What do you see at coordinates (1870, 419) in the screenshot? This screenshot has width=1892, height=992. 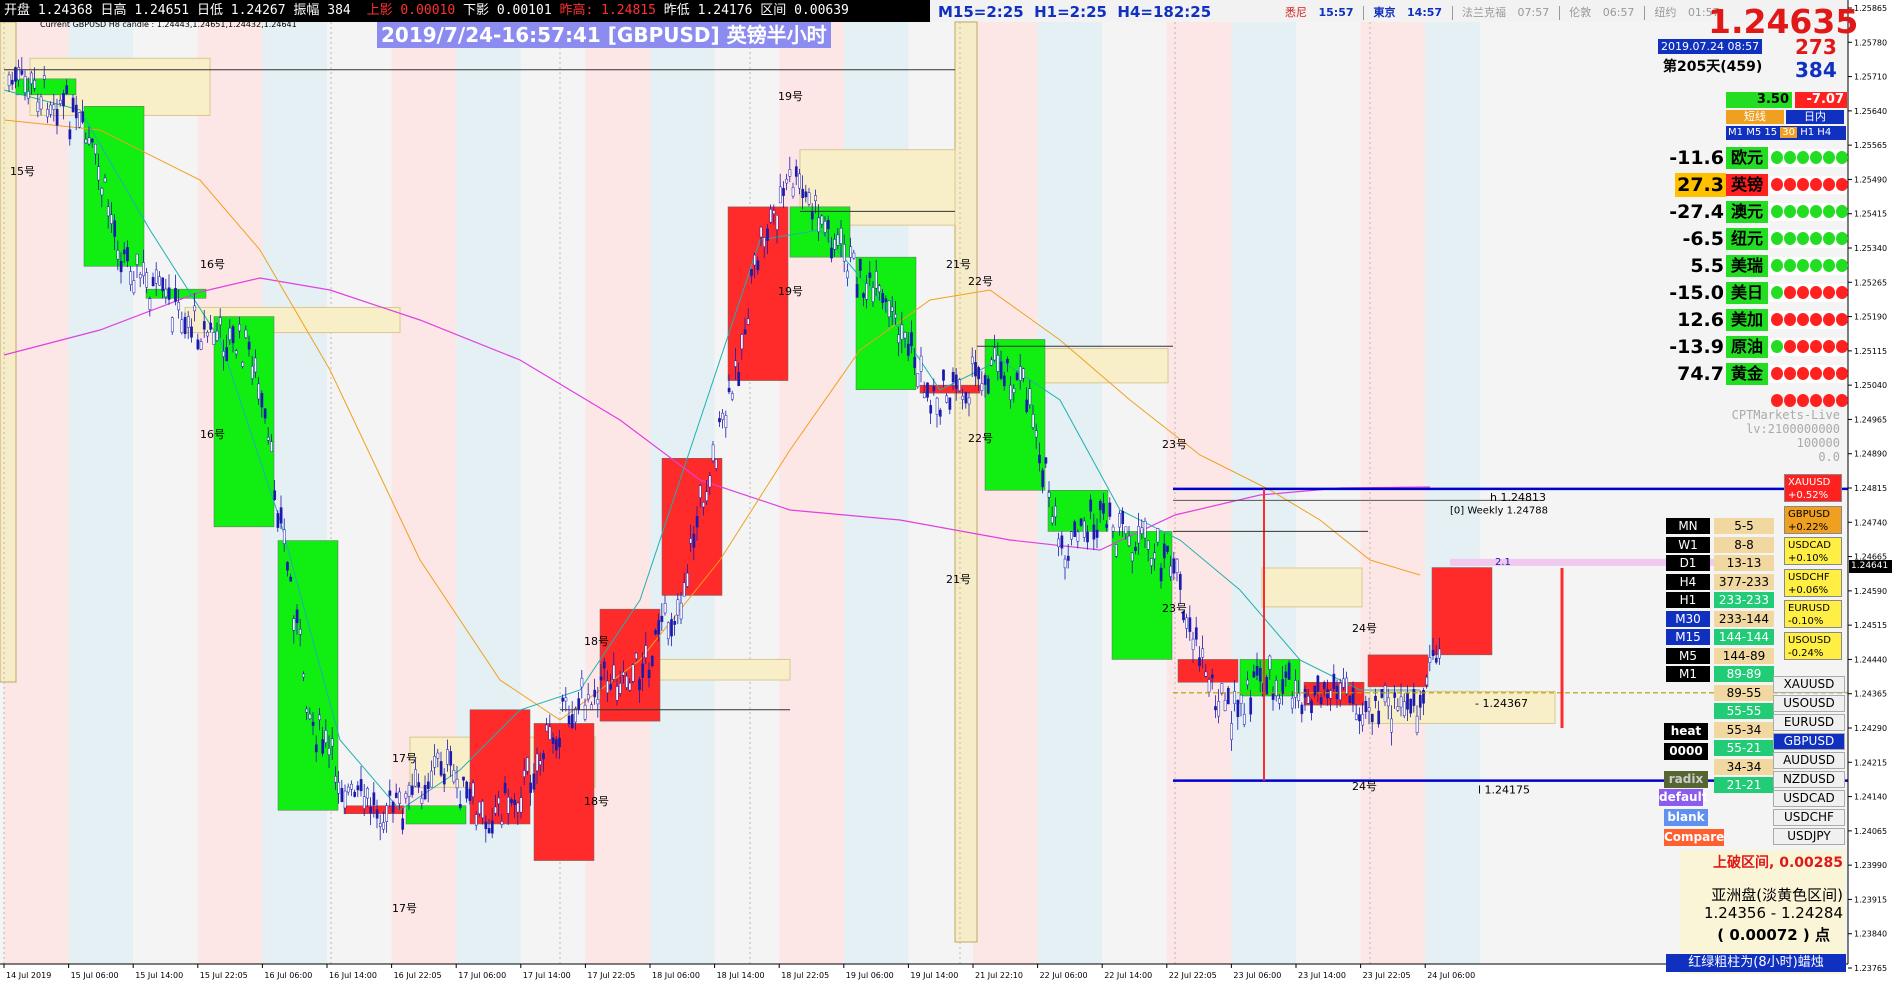 I see `price-tick-label: 1.24965` at bounding box center [1870, 419].